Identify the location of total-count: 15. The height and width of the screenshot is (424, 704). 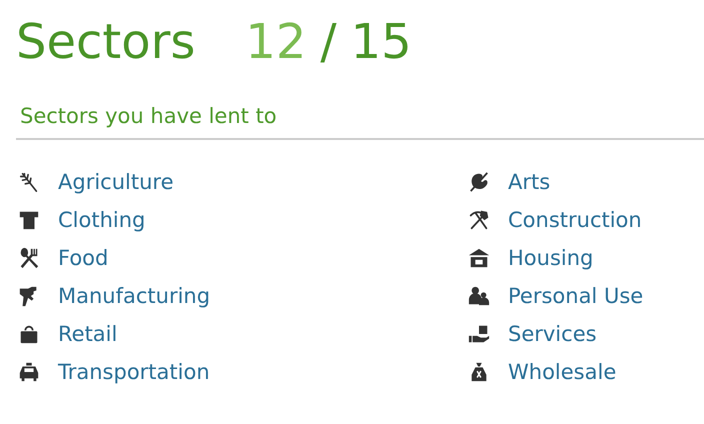
(381, 42).